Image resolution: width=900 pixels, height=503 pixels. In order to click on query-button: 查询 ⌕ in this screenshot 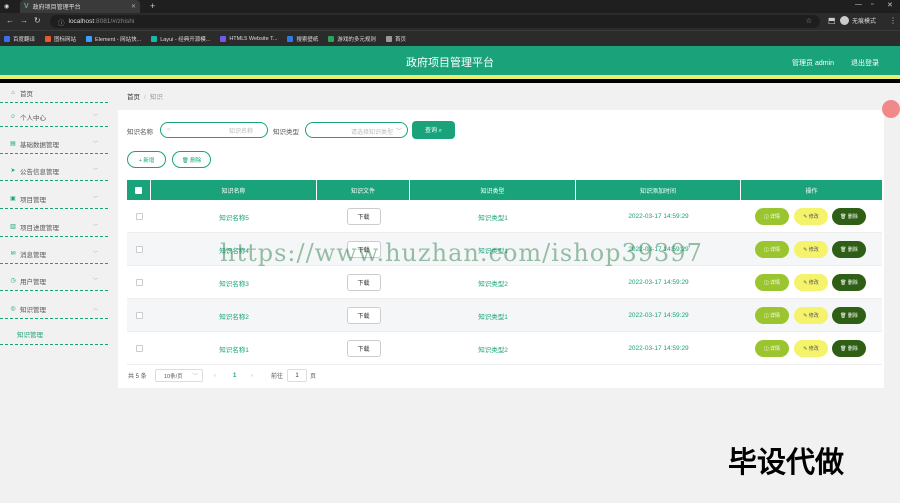, I will do `click(433, 130)`.